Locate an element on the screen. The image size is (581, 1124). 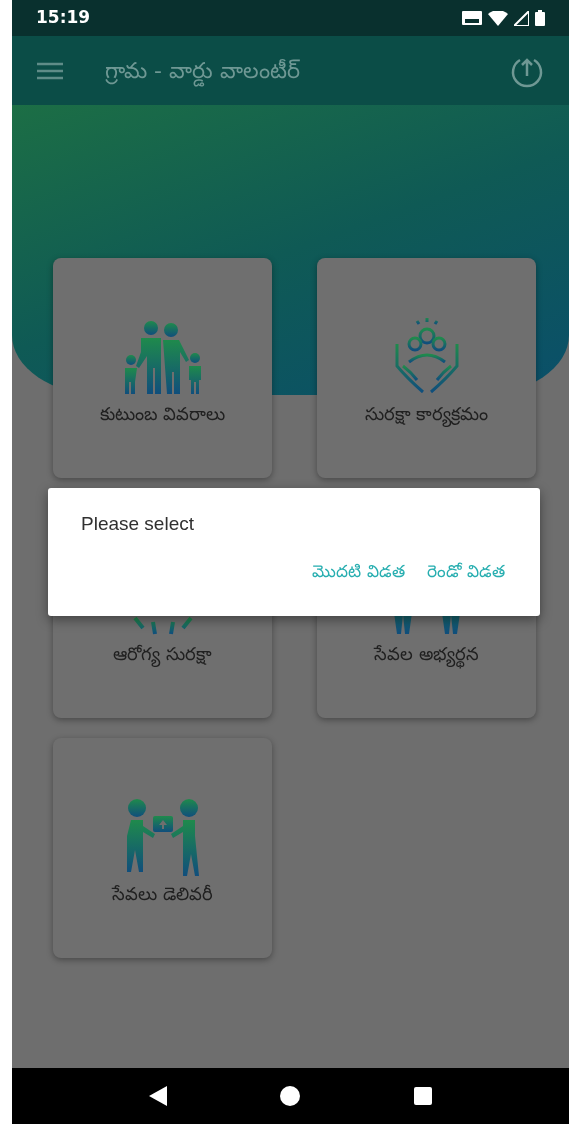
dialog-title: Please select is located at coordinates (138, 524).